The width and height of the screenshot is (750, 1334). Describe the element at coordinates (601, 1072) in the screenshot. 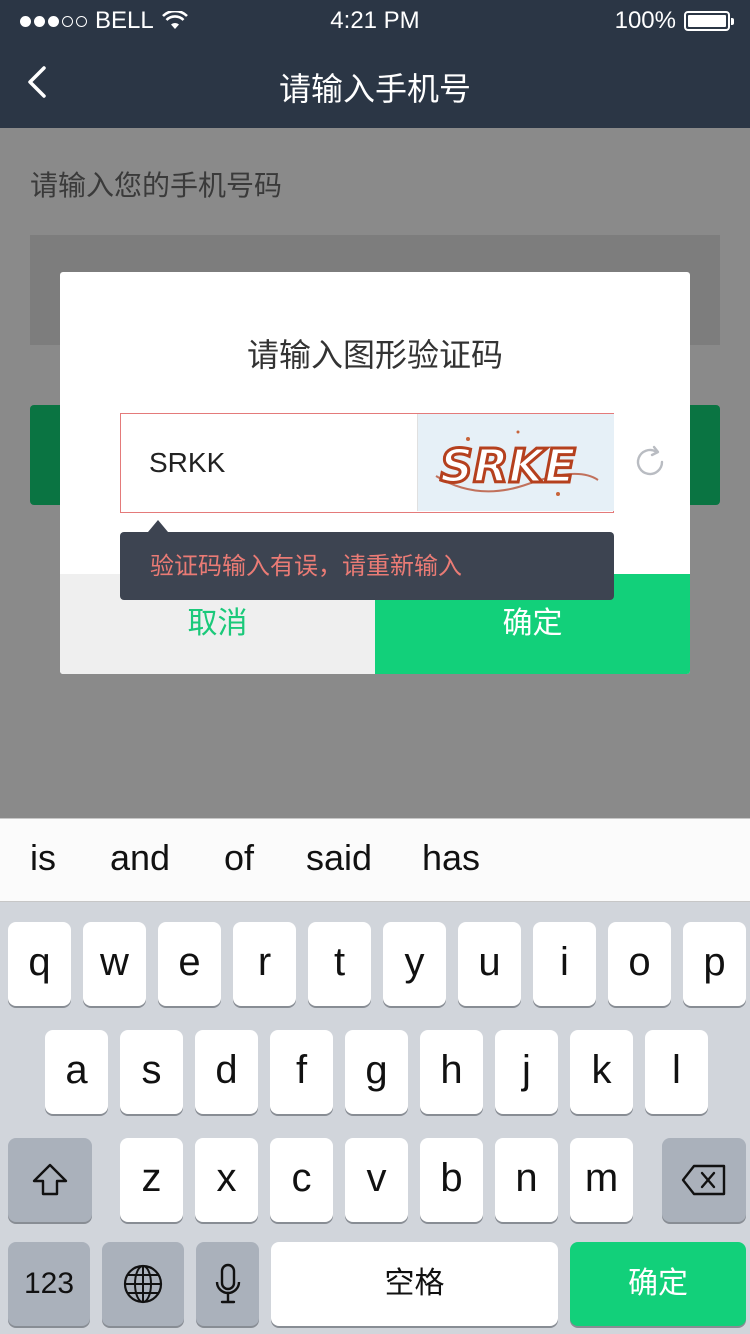

I see `key-k: k` at that location.